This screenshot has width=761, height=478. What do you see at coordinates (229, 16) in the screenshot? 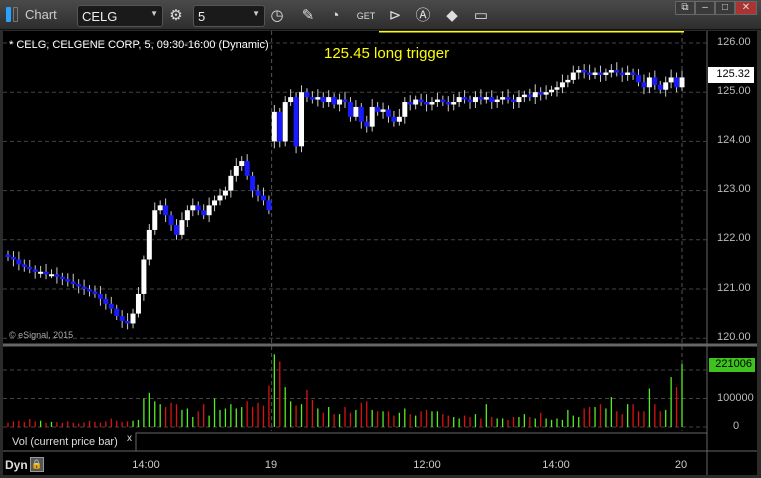
I see `interval-input: 5 ▼` at bounding box center [229, 16].